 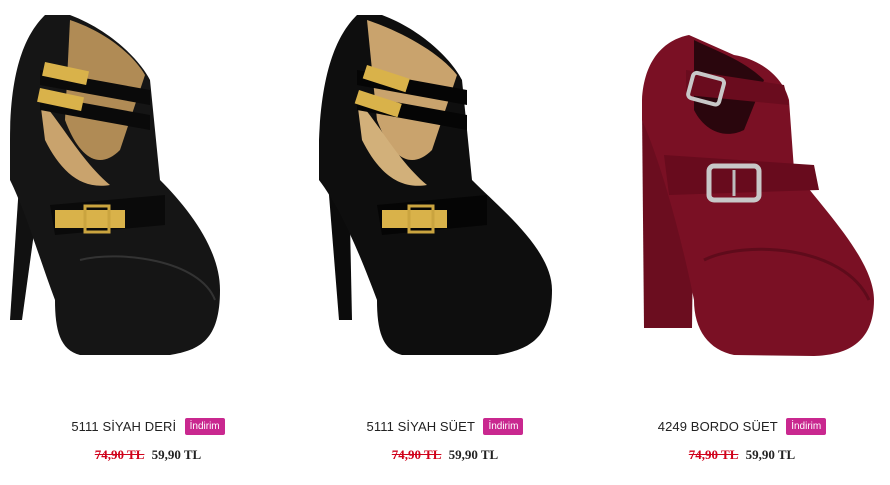 What do you see at coordinates (123, 426) in the screenshot?
I see `product-title: 5111 SİYAH DERİ` at bounding box center [123, 426].